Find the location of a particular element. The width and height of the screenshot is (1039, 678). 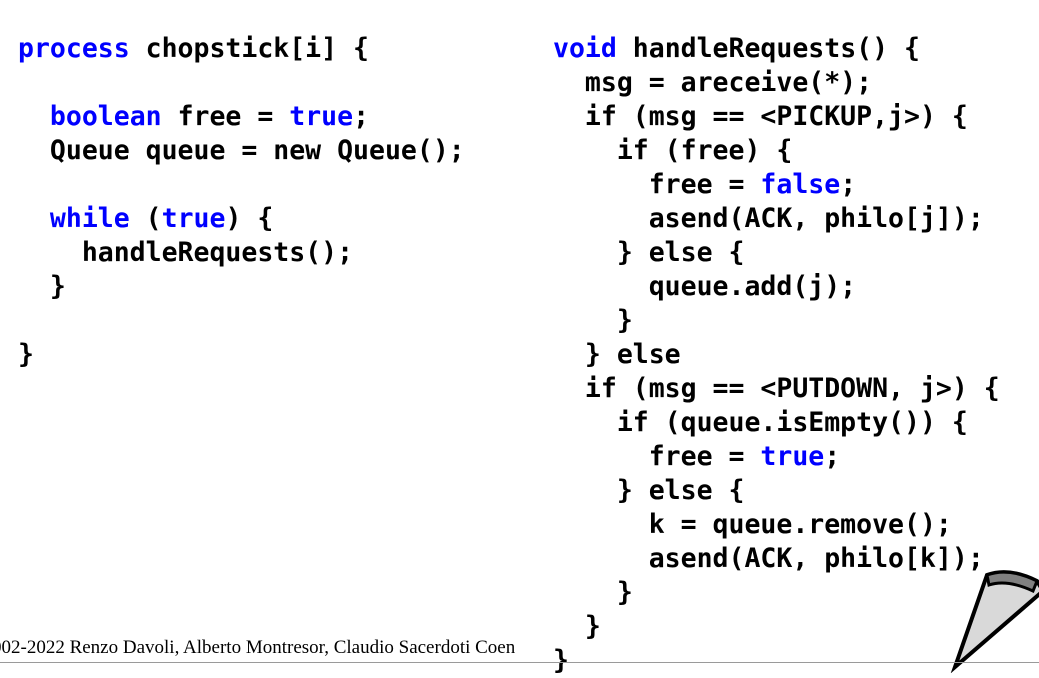

code-line: if (free) { is located at coordinates (673, 150).